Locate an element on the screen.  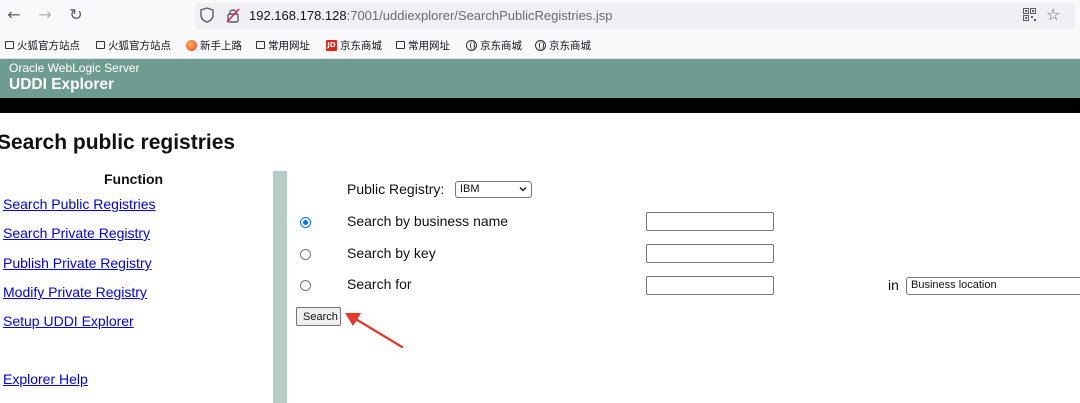
radio-search-for is located at coordinates (305, 285).